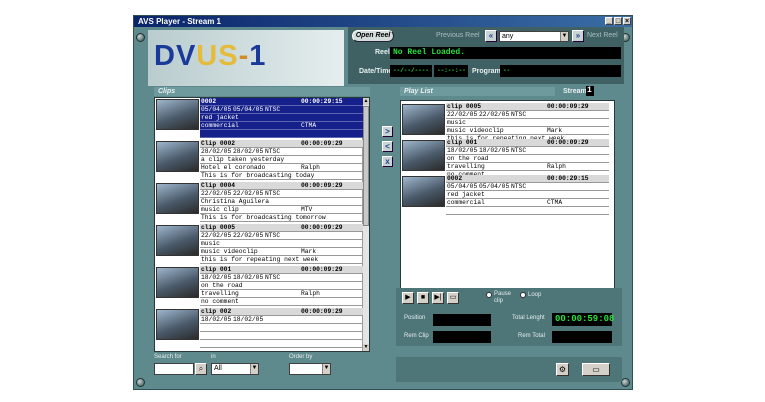 Image resolution: width=765 pixels, height=402 pixels. Describe the element at coordinates (174, 369) in the screenshot. I see `search-input` at that location.